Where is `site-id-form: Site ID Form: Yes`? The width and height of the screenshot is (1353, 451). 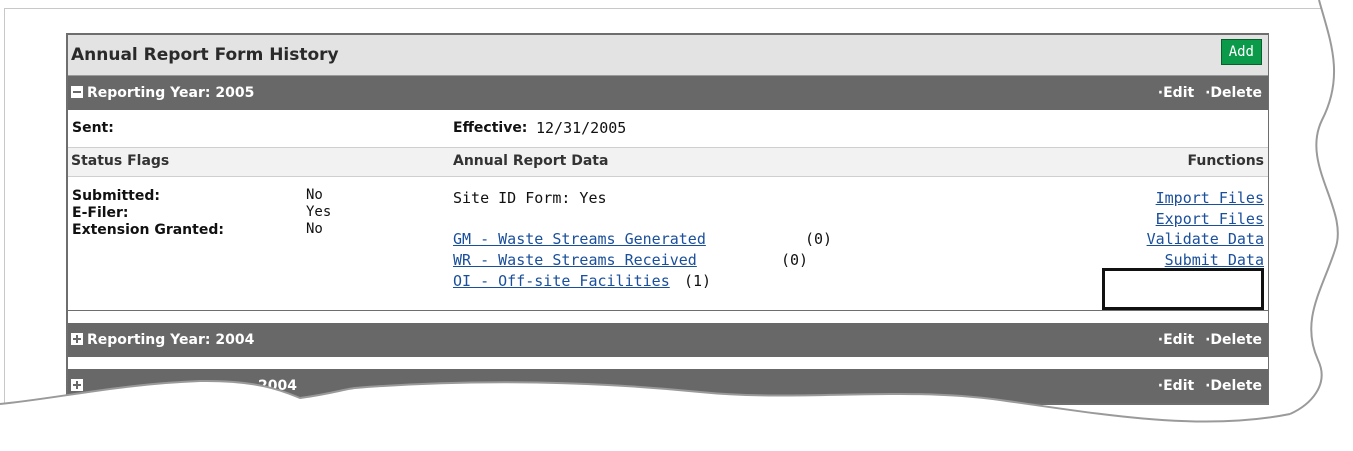
site-id-form: Site ID Form: Yes is located at coordinates (530, 198).